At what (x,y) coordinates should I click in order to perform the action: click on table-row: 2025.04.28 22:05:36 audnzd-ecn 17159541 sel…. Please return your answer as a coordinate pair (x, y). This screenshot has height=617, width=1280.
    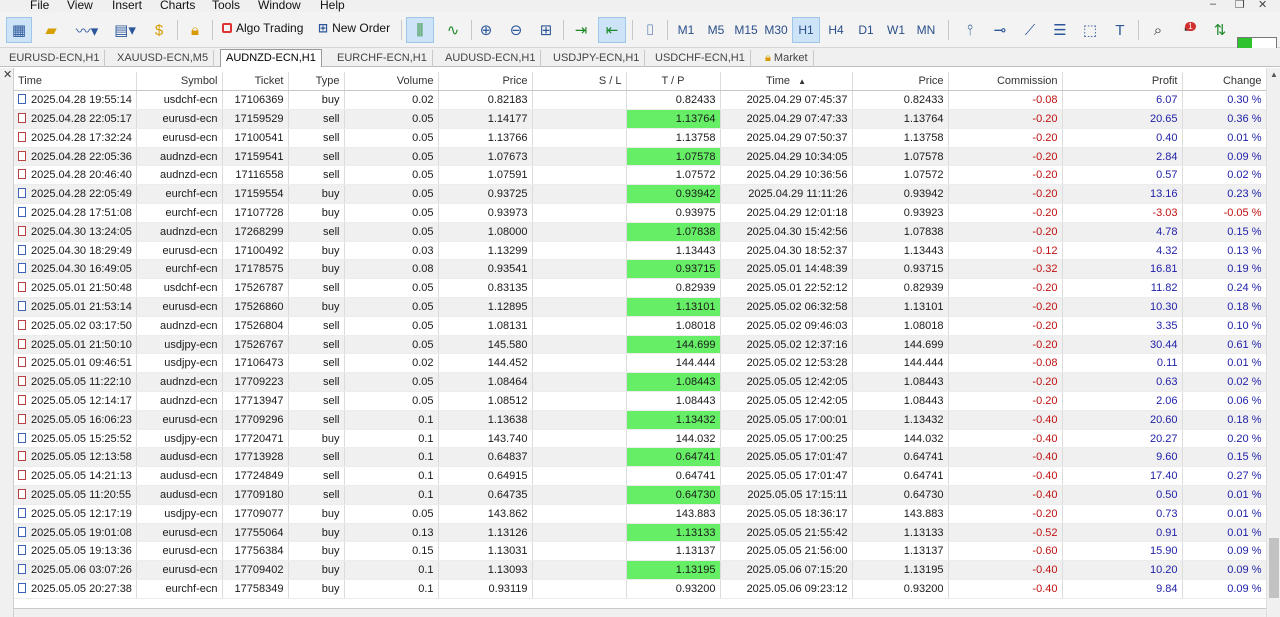
    Looking at the image, I should click on (640, 157).